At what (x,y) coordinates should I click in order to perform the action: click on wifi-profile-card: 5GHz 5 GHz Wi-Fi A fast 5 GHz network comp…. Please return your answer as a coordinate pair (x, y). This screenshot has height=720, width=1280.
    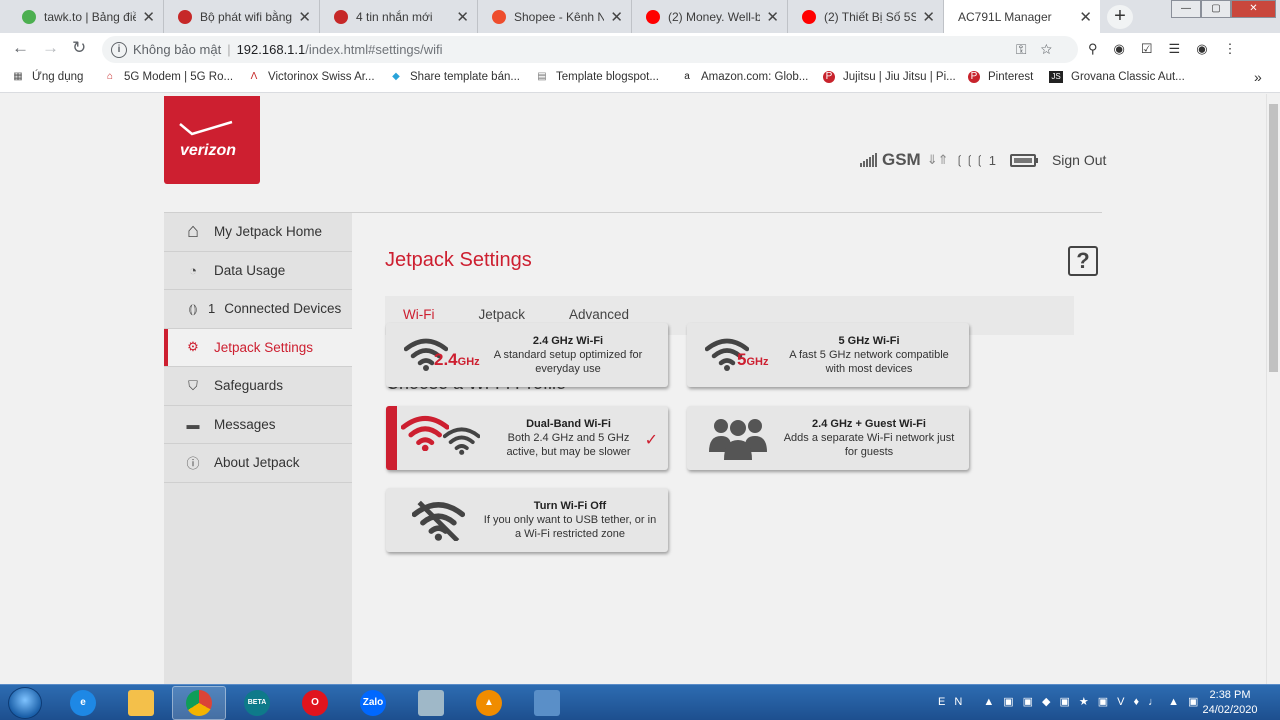
    Looking at the image, I should click on (828, 355).